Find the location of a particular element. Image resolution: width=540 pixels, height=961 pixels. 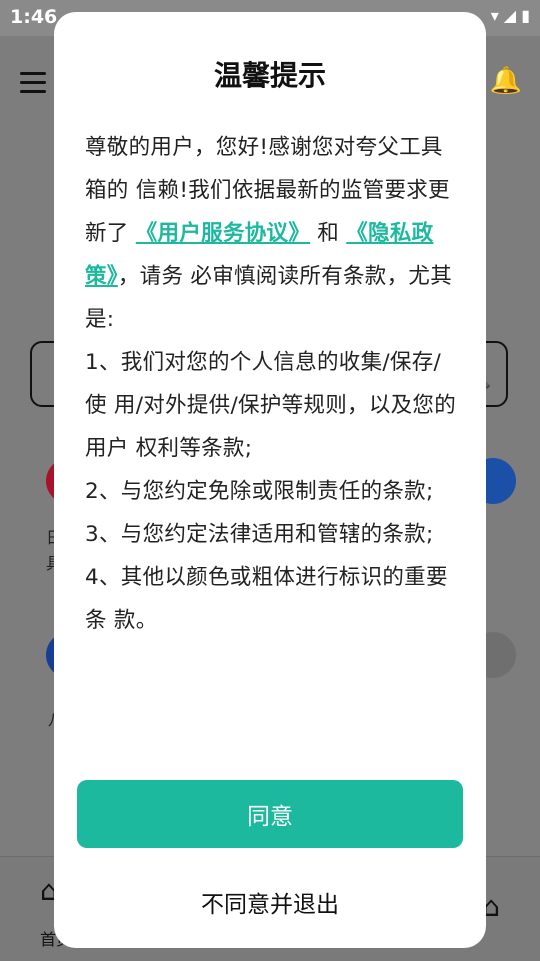

bell-icon: 🔔 is located at coordinates (506, 81).